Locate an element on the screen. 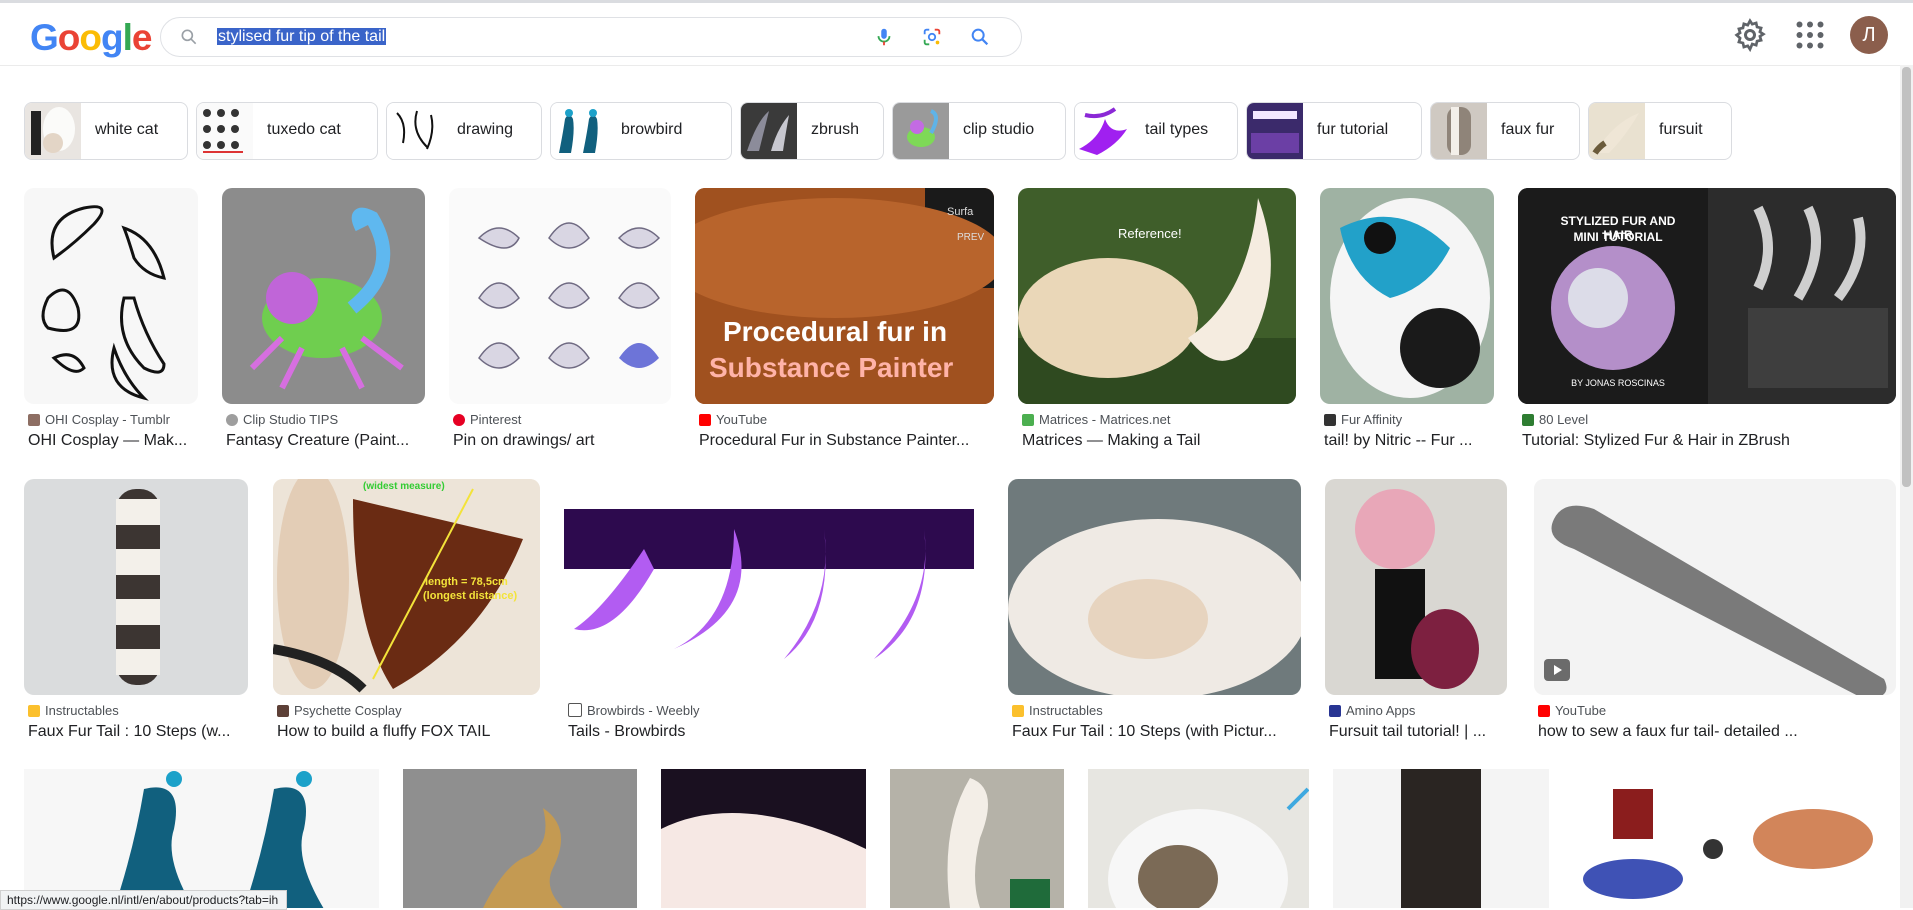  header: Google stylised fur tip of the tail Л is located at coordinates (950, 34).